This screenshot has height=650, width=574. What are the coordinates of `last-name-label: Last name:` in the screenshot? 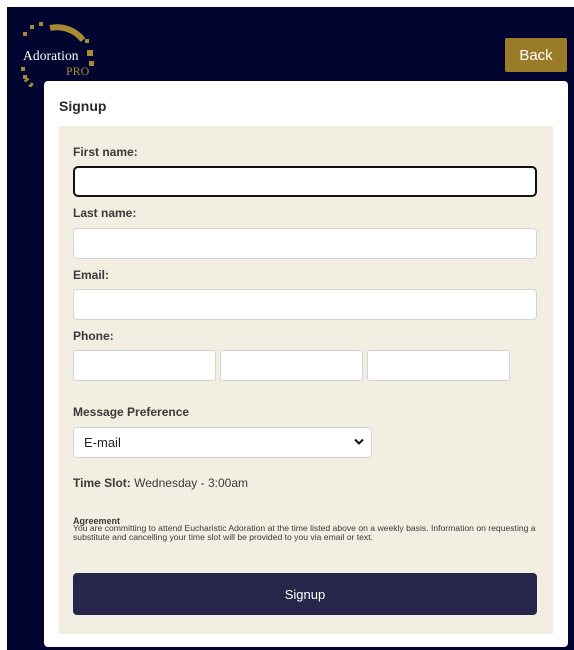 It's located at (105, 213).